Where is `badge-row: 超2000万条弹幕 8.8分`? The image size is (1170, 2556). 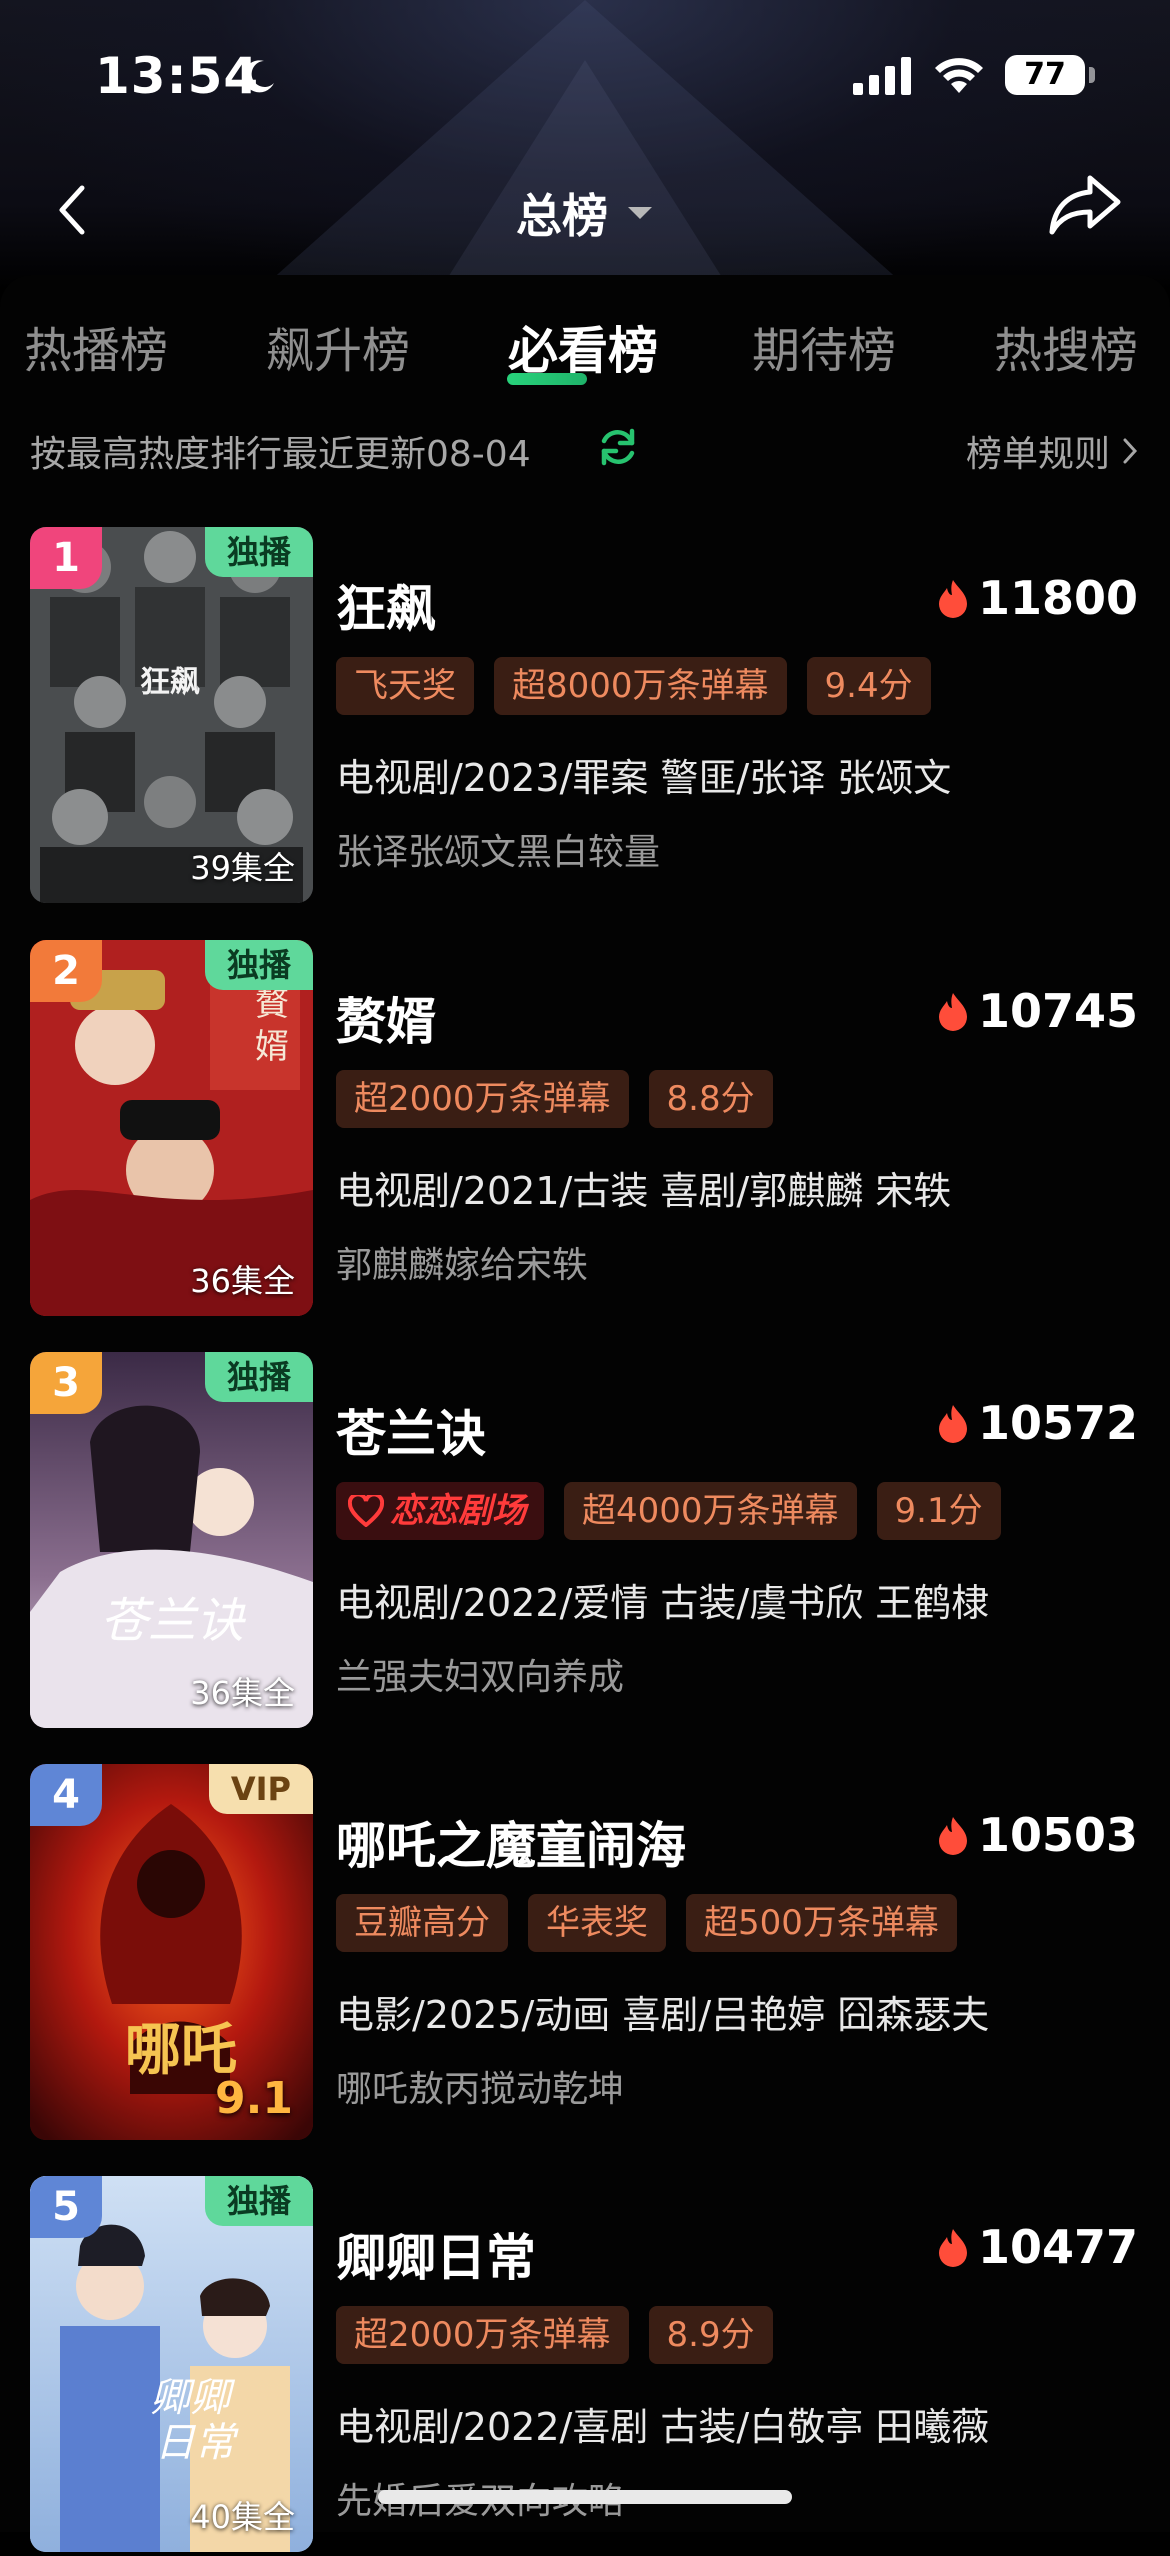
badge-row: 超2000万条弹幕 8.8分 is located at coordinates (554, 1099).